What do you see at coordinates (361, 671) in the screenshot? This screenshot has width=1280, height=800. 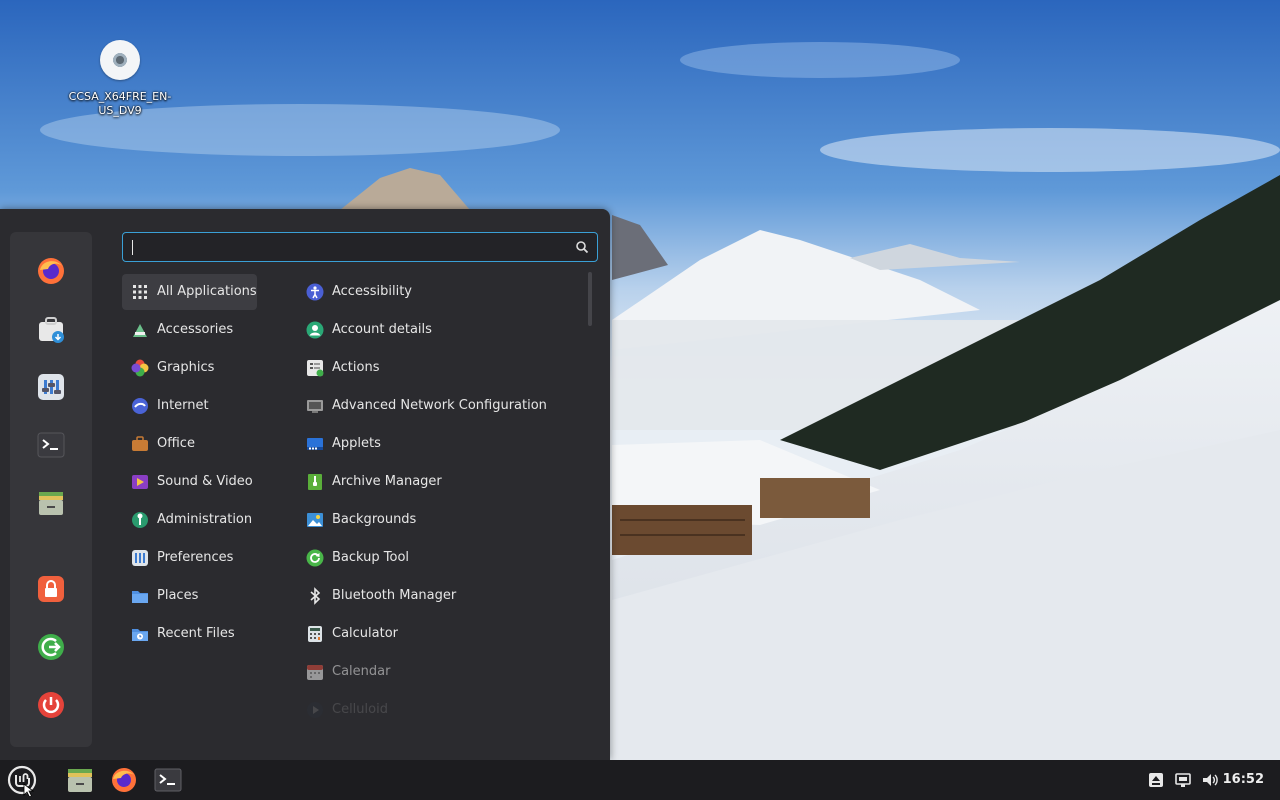 I see `app-label: Calendar` at bounding box center [361, 671].